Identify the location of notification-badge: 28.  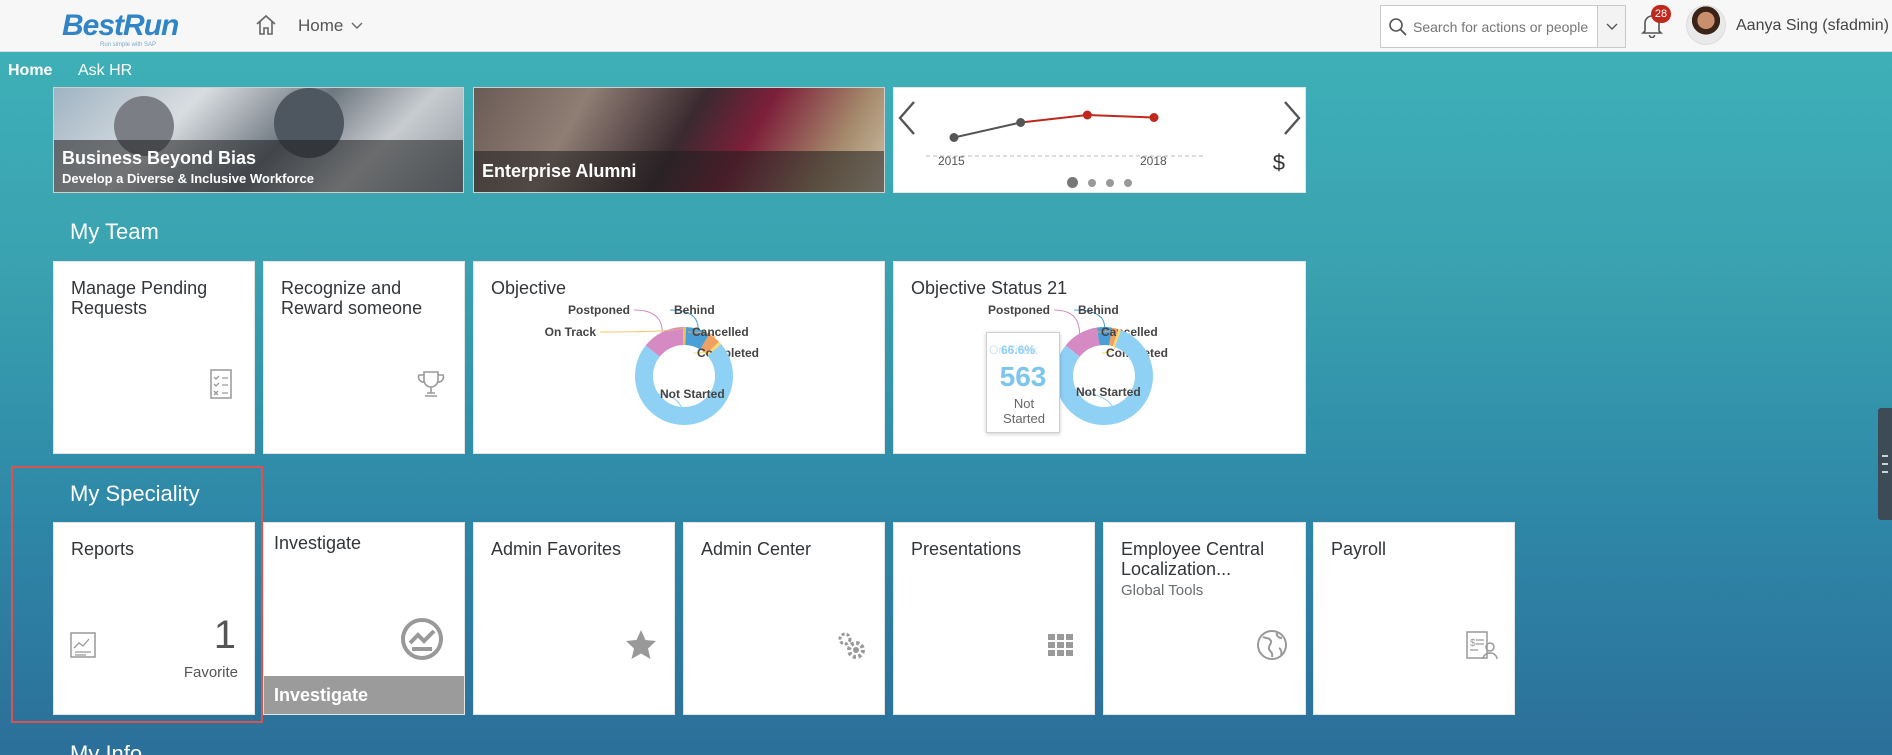
(1661, 14).